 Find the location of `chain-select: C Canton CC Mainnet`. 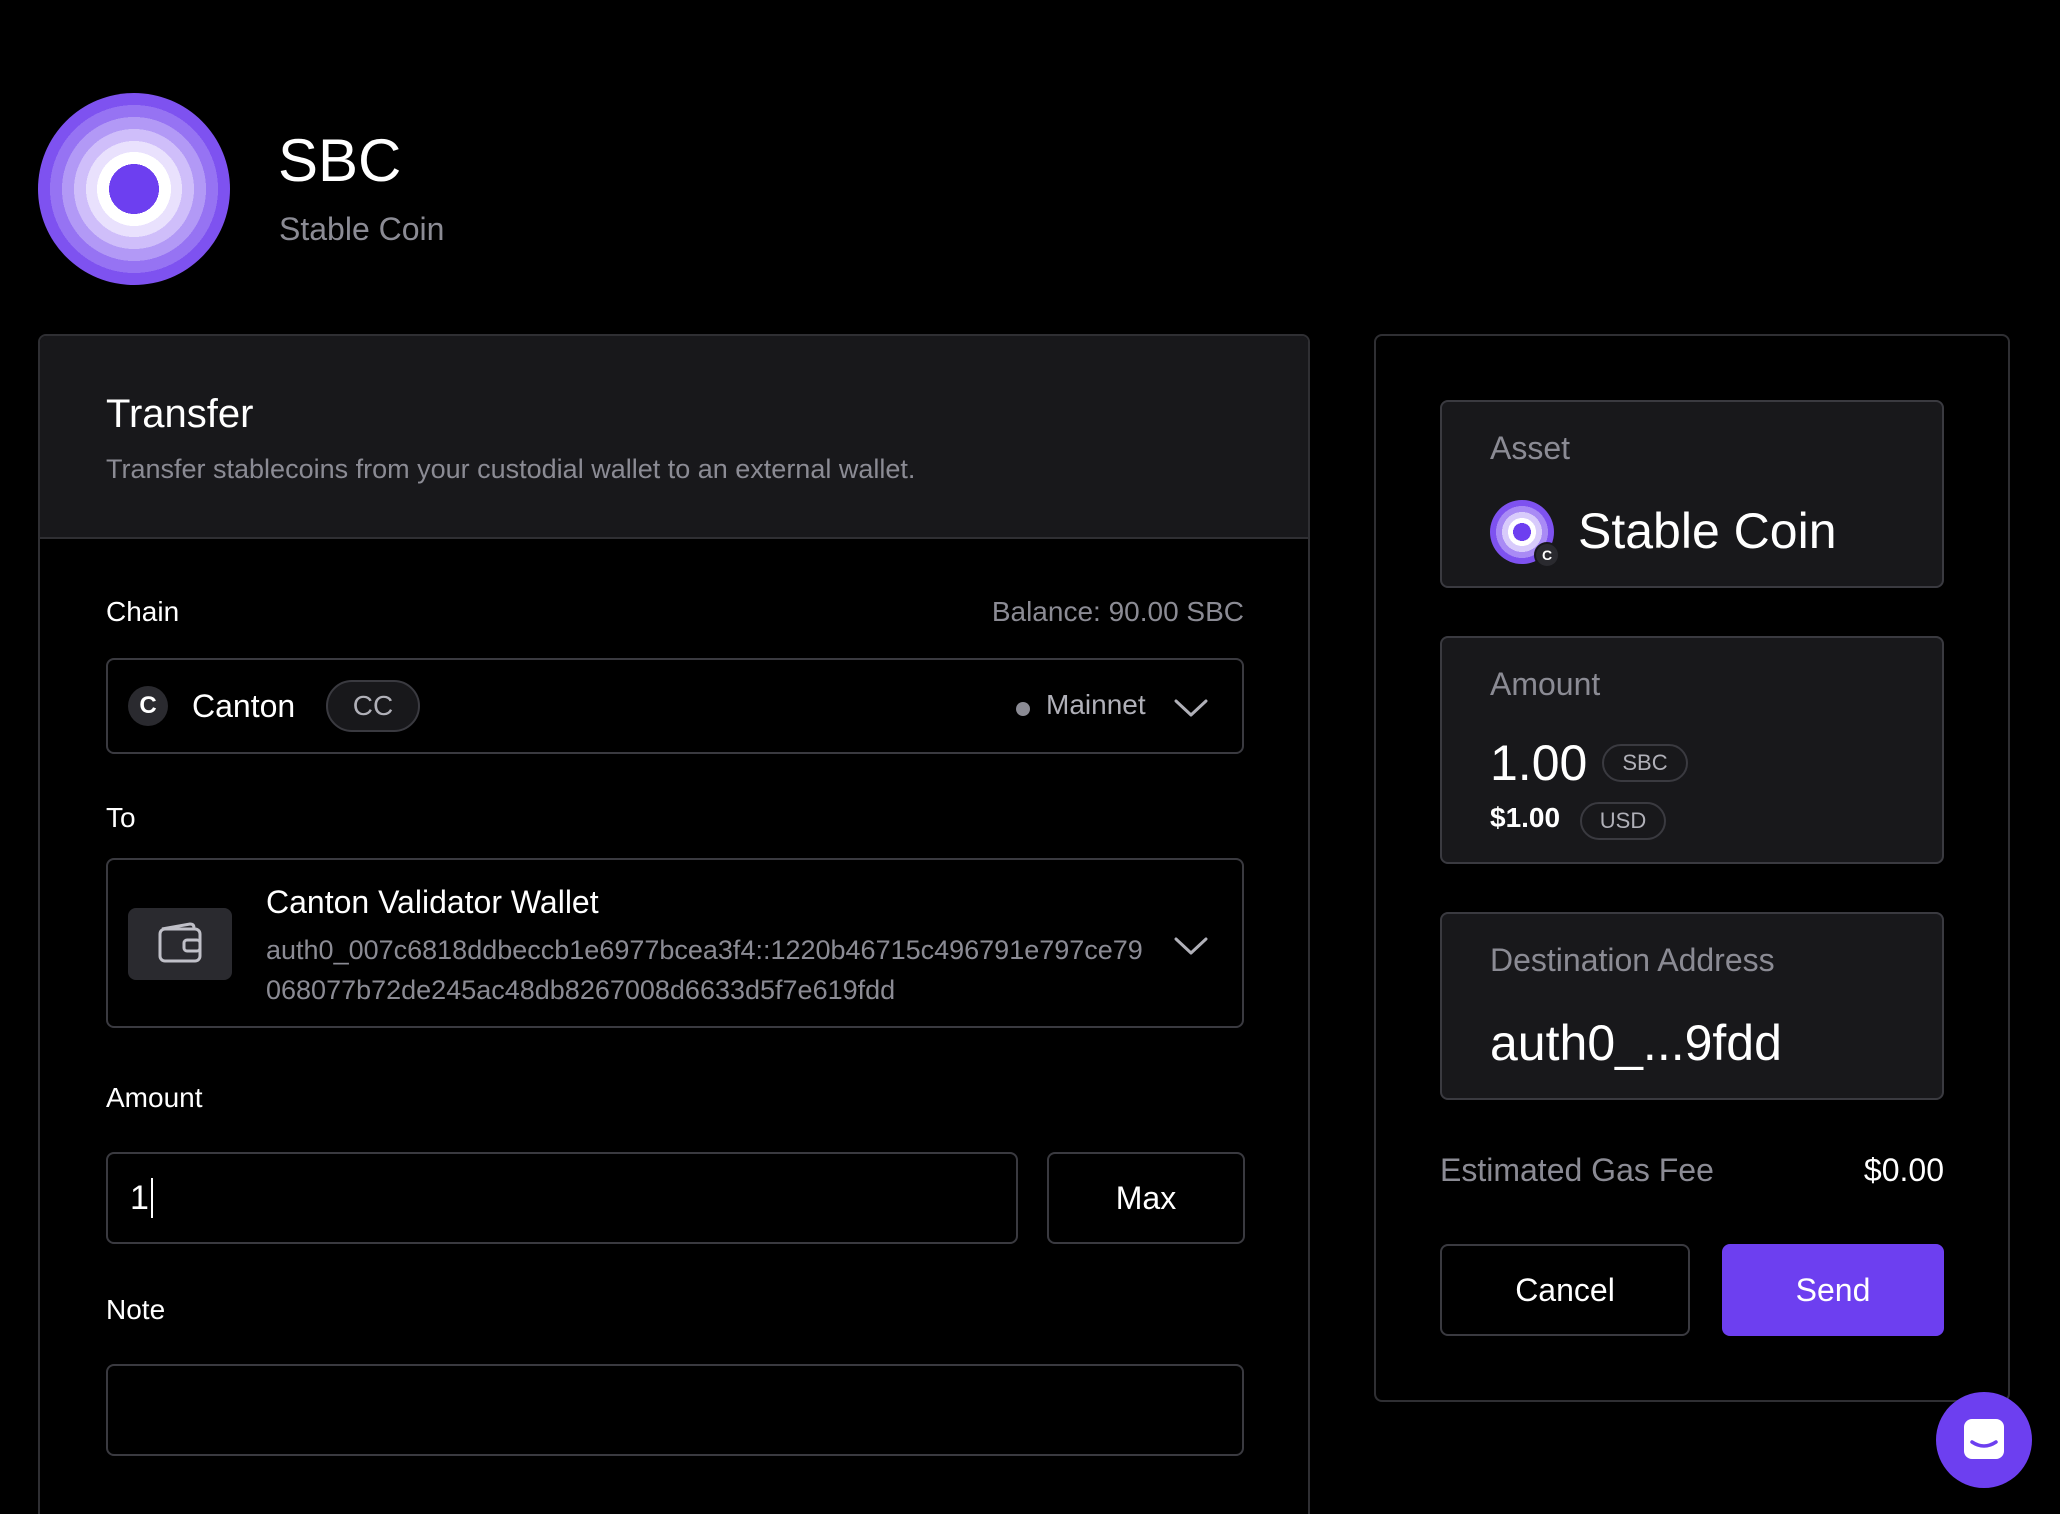

chain-select: C Canton CC Mainnet is located at coordinates (675, 706).